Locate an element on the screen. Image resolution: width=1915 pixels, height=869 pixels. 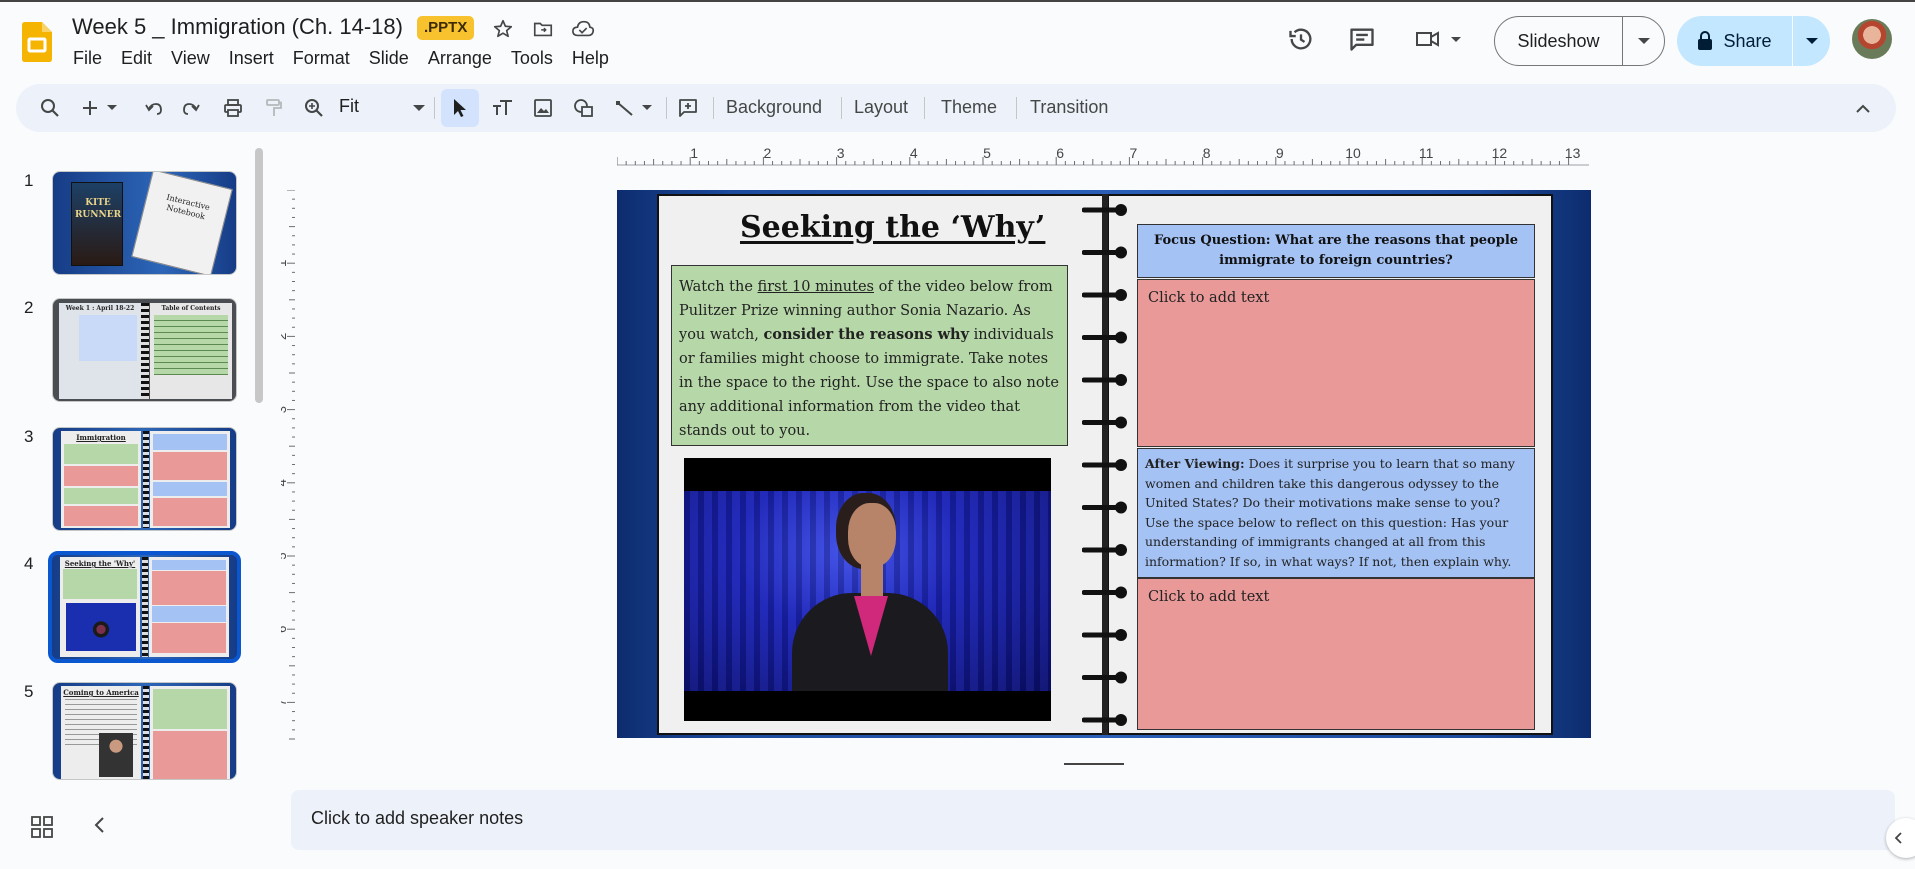
menu-tools: Tools is located at coordinates (532, 58).